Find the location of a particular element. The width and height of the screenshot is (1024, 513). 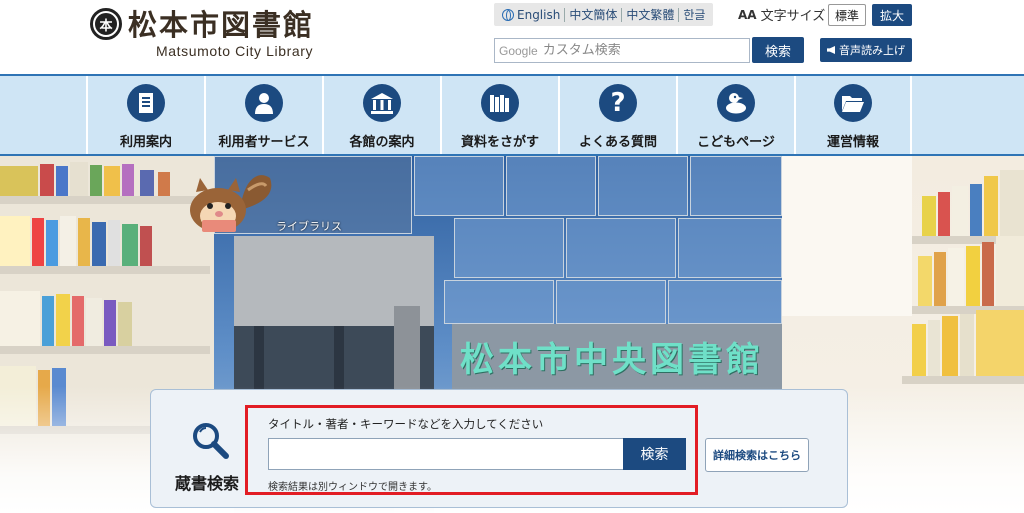

site-subtitle: Matsumoto City Library is located at coordinates (234, 51).